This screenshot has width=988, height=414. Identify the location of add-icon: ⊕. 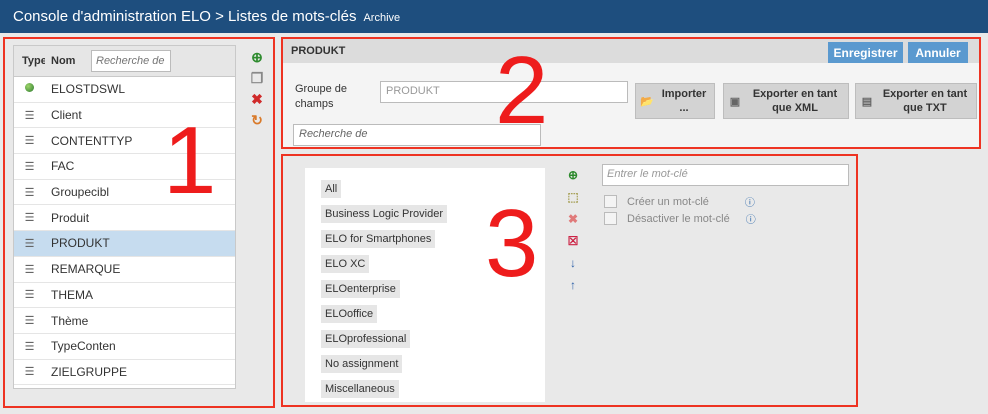
(257, 59).